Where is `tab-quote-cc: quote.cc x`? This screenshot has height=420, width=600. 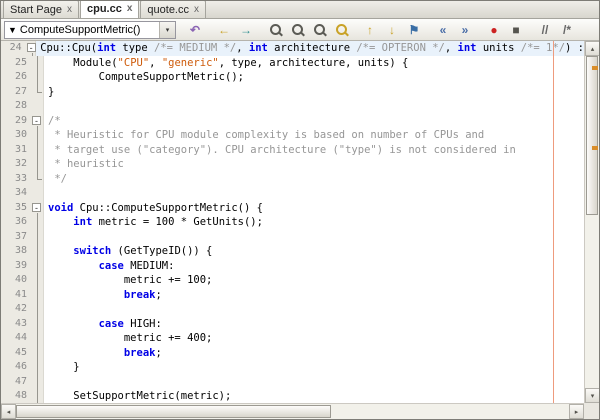
tab-quote-cc: quote.cc x is located at coordinates (173, 9).